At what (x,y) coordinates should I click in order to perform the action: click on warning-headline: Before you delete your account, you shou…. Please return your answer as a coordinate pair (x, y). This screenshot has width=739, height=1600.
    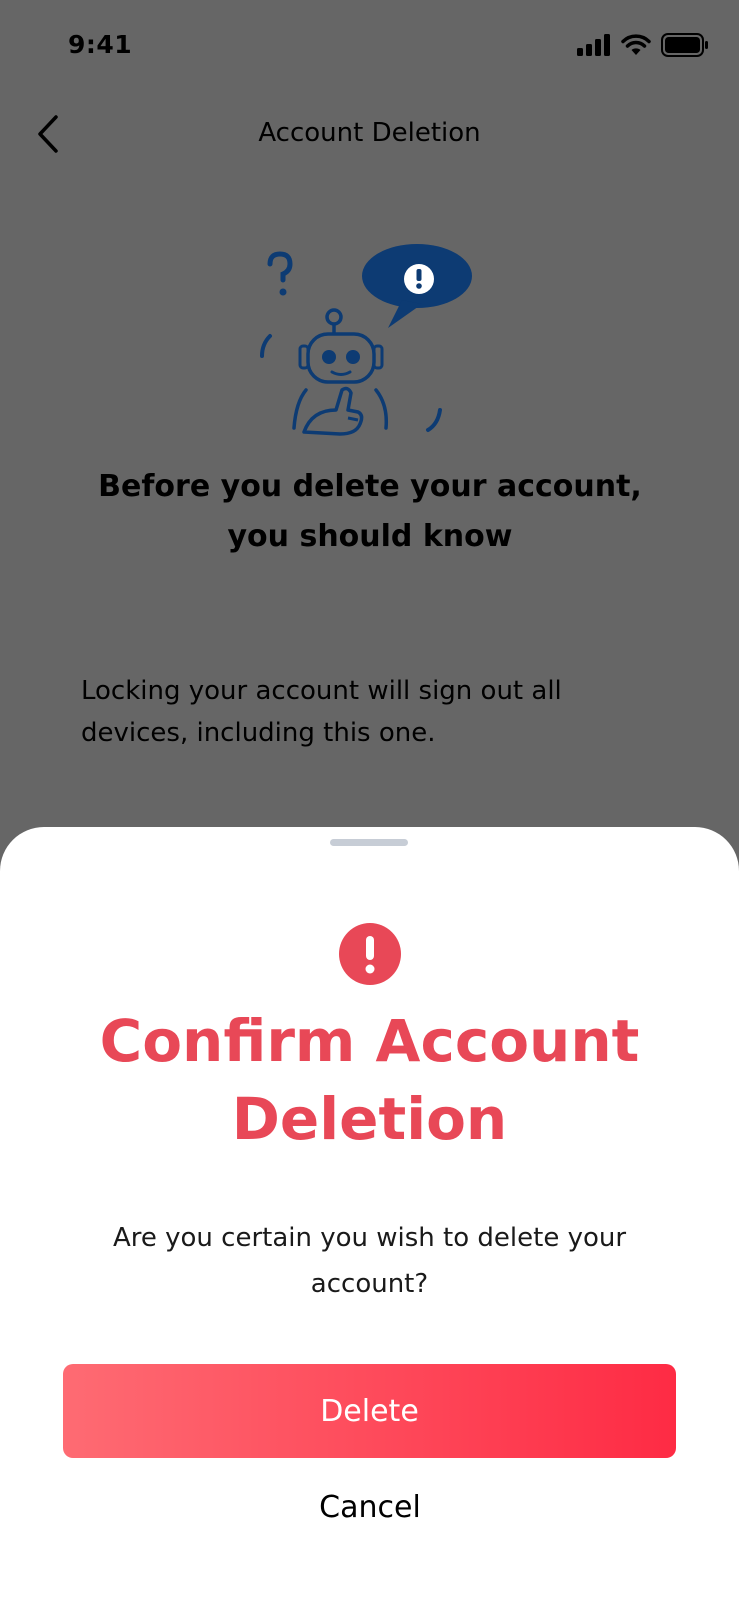
    Looking at the image, I should click on (370, 511).